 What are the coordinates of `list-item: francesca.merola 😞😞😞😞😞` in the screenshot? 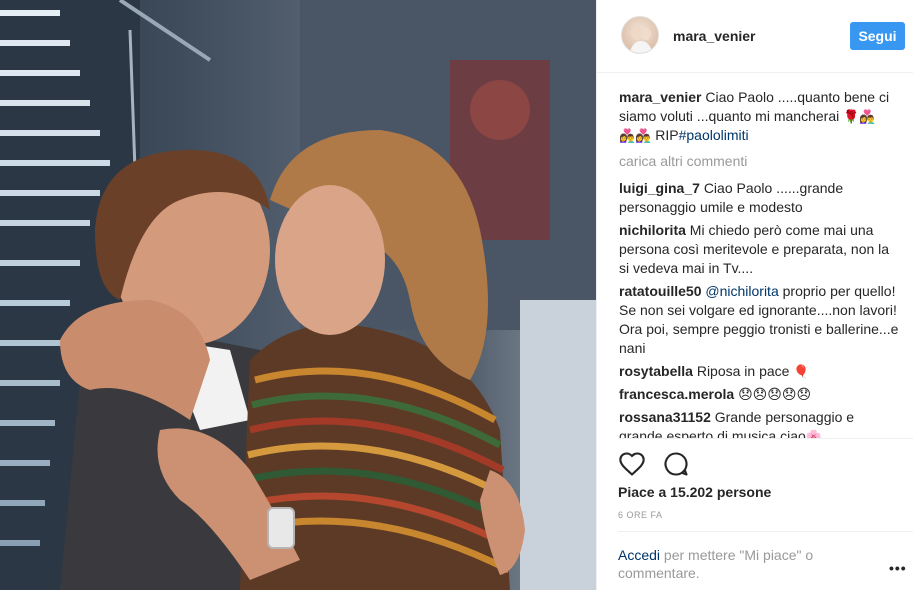 It's located at (759, 394).